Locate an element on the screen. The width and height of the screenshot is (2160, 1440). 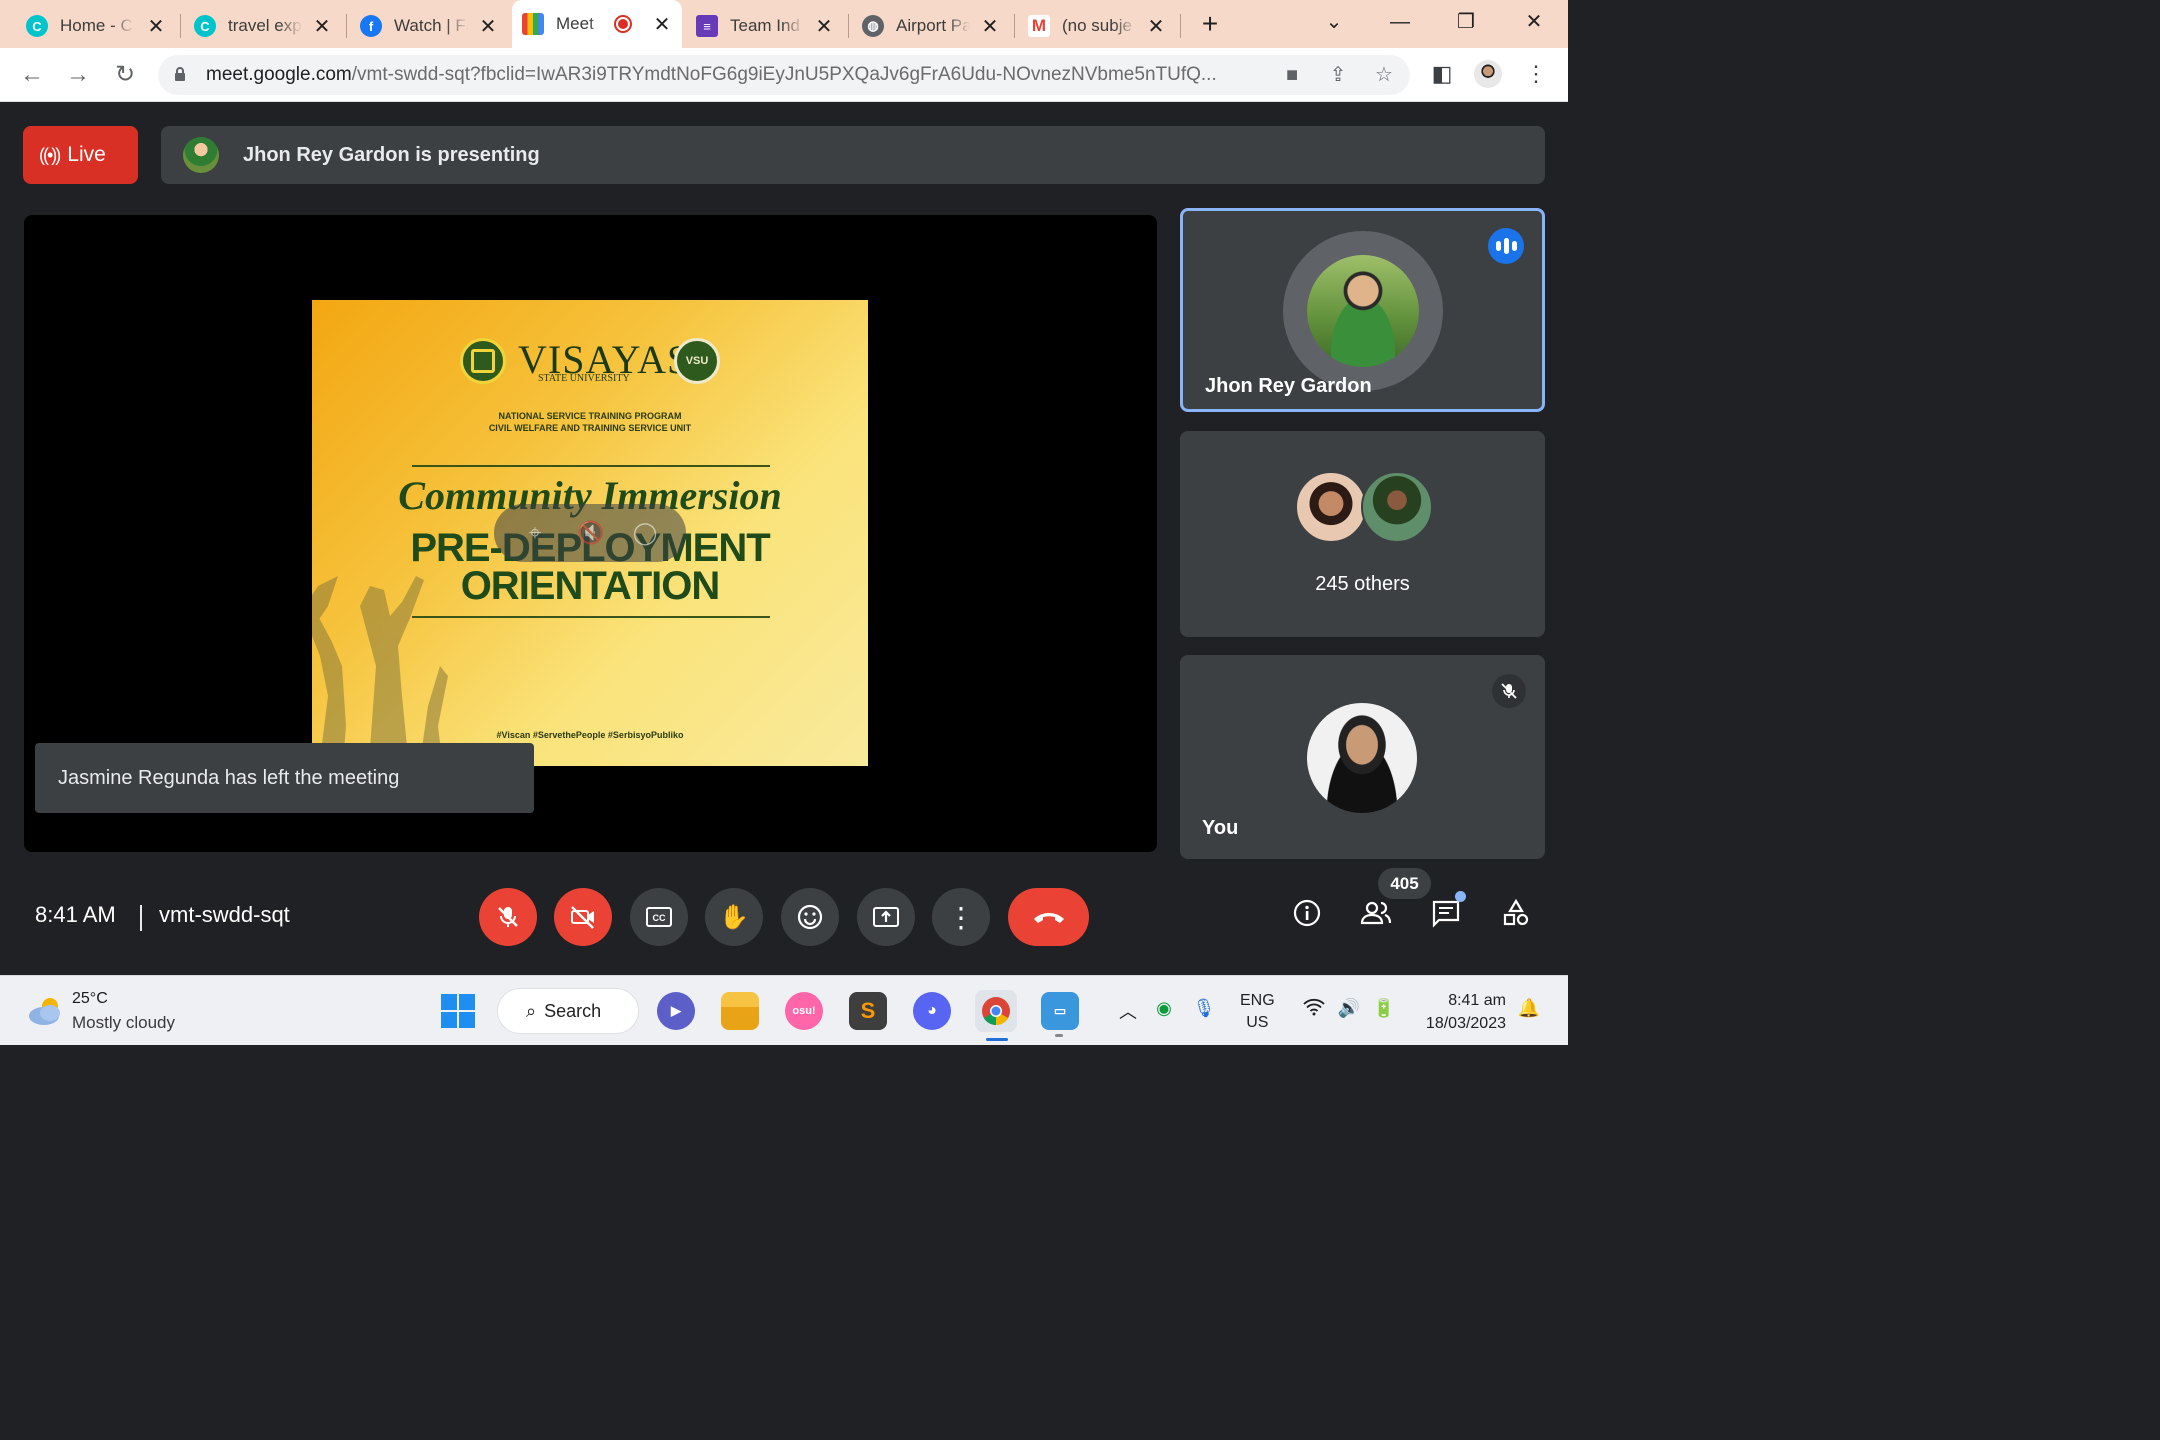
raise-hand-button: ✋ is located at coordinates (734, 917).